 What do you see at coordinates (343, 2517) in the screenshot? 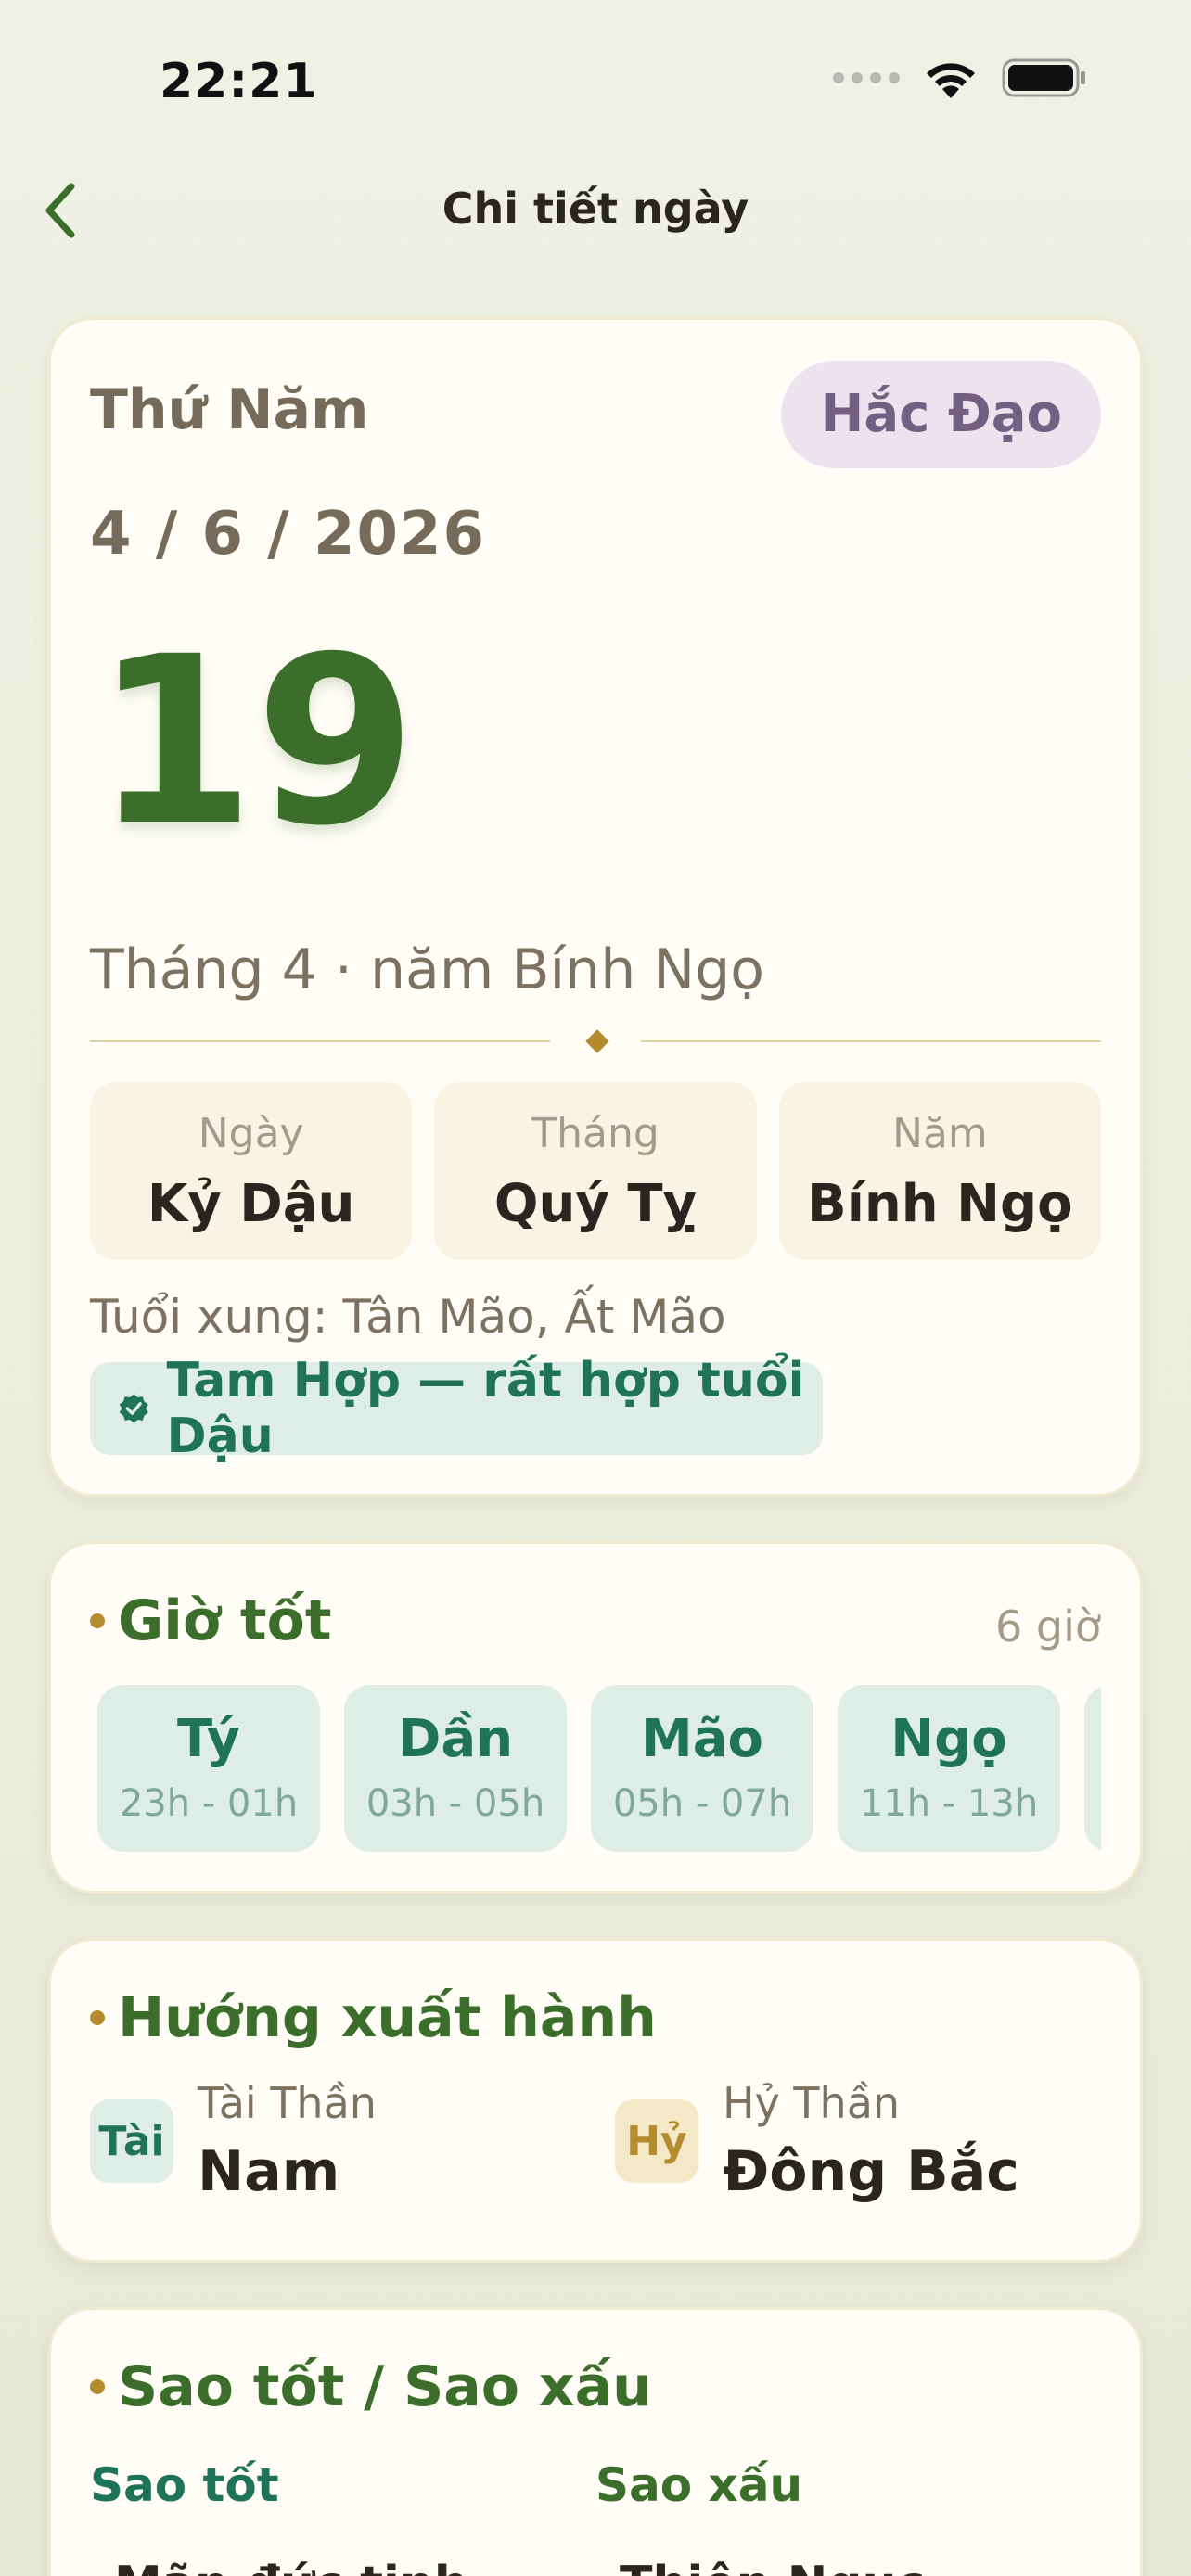
I see `good-stars-column: Sao tốt Mãn đức tinh` at bounding box center [343, 2517].